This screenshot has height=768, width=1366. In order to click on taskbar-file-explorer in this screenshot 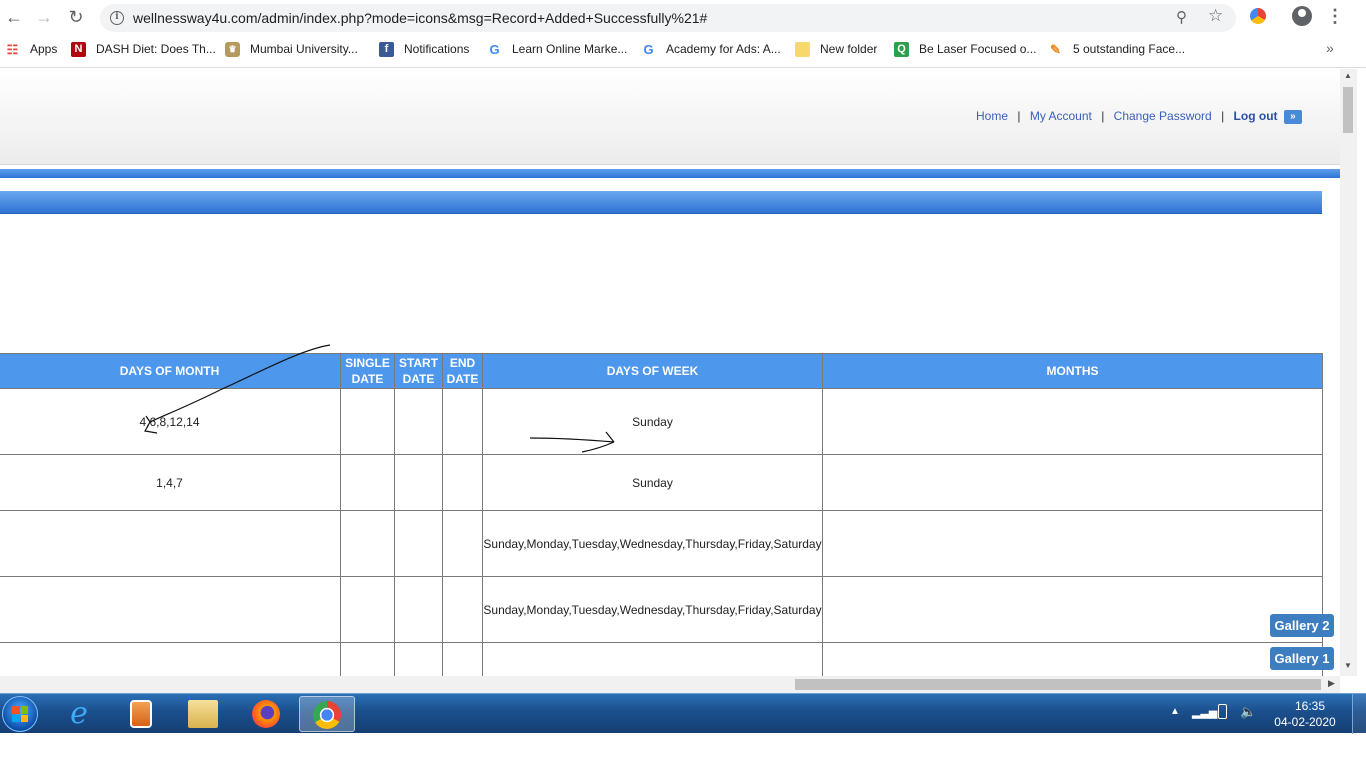, I will do `click(204, 714)`.